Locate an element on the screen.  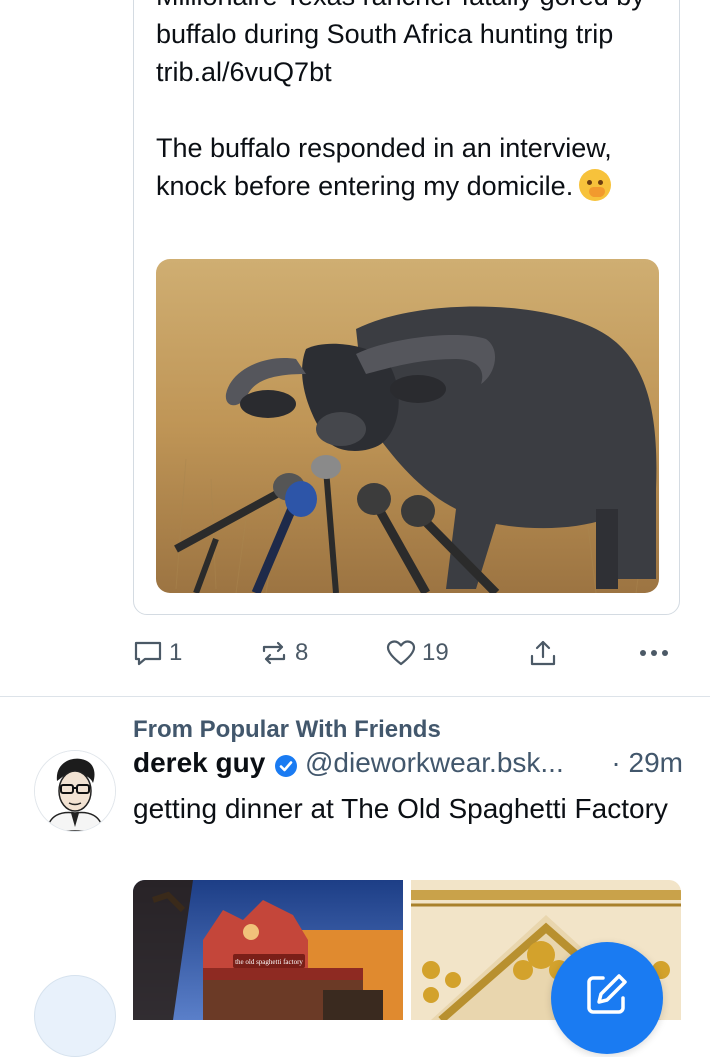
heart-icon is located at coordinates (401, 653).